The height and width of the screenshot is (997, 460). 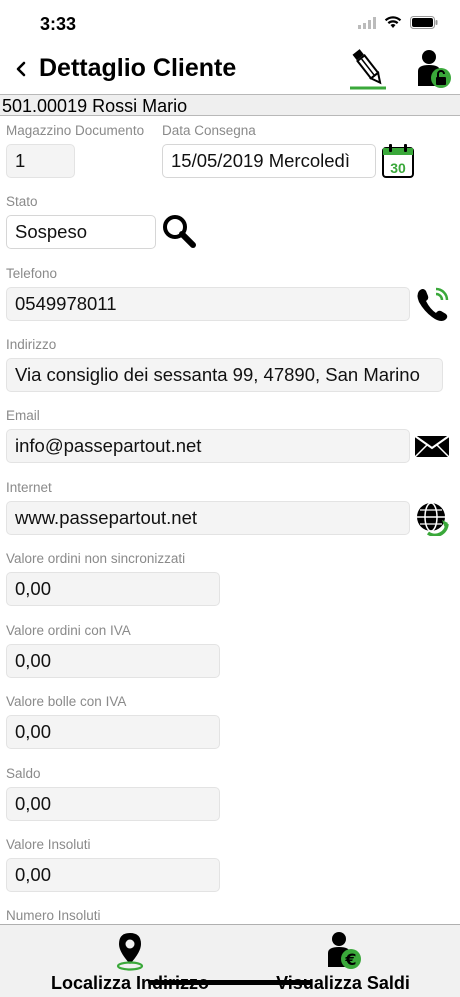 What do you see at coordinates (208, 446) in the screenshot?
I see `email-field: info@passepartout.net` at bounding box center [208, 446].